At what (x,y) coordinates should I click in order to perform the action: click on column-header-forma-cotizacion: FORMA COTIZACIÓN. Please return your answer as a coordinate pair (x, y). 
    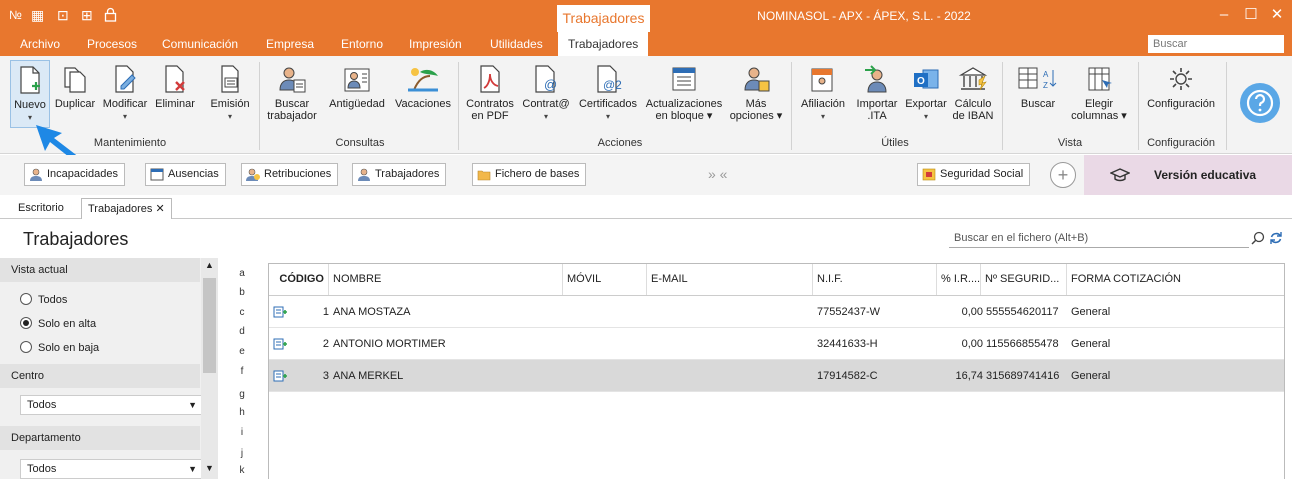
    Looking at the image, I should click on (1175, 279).